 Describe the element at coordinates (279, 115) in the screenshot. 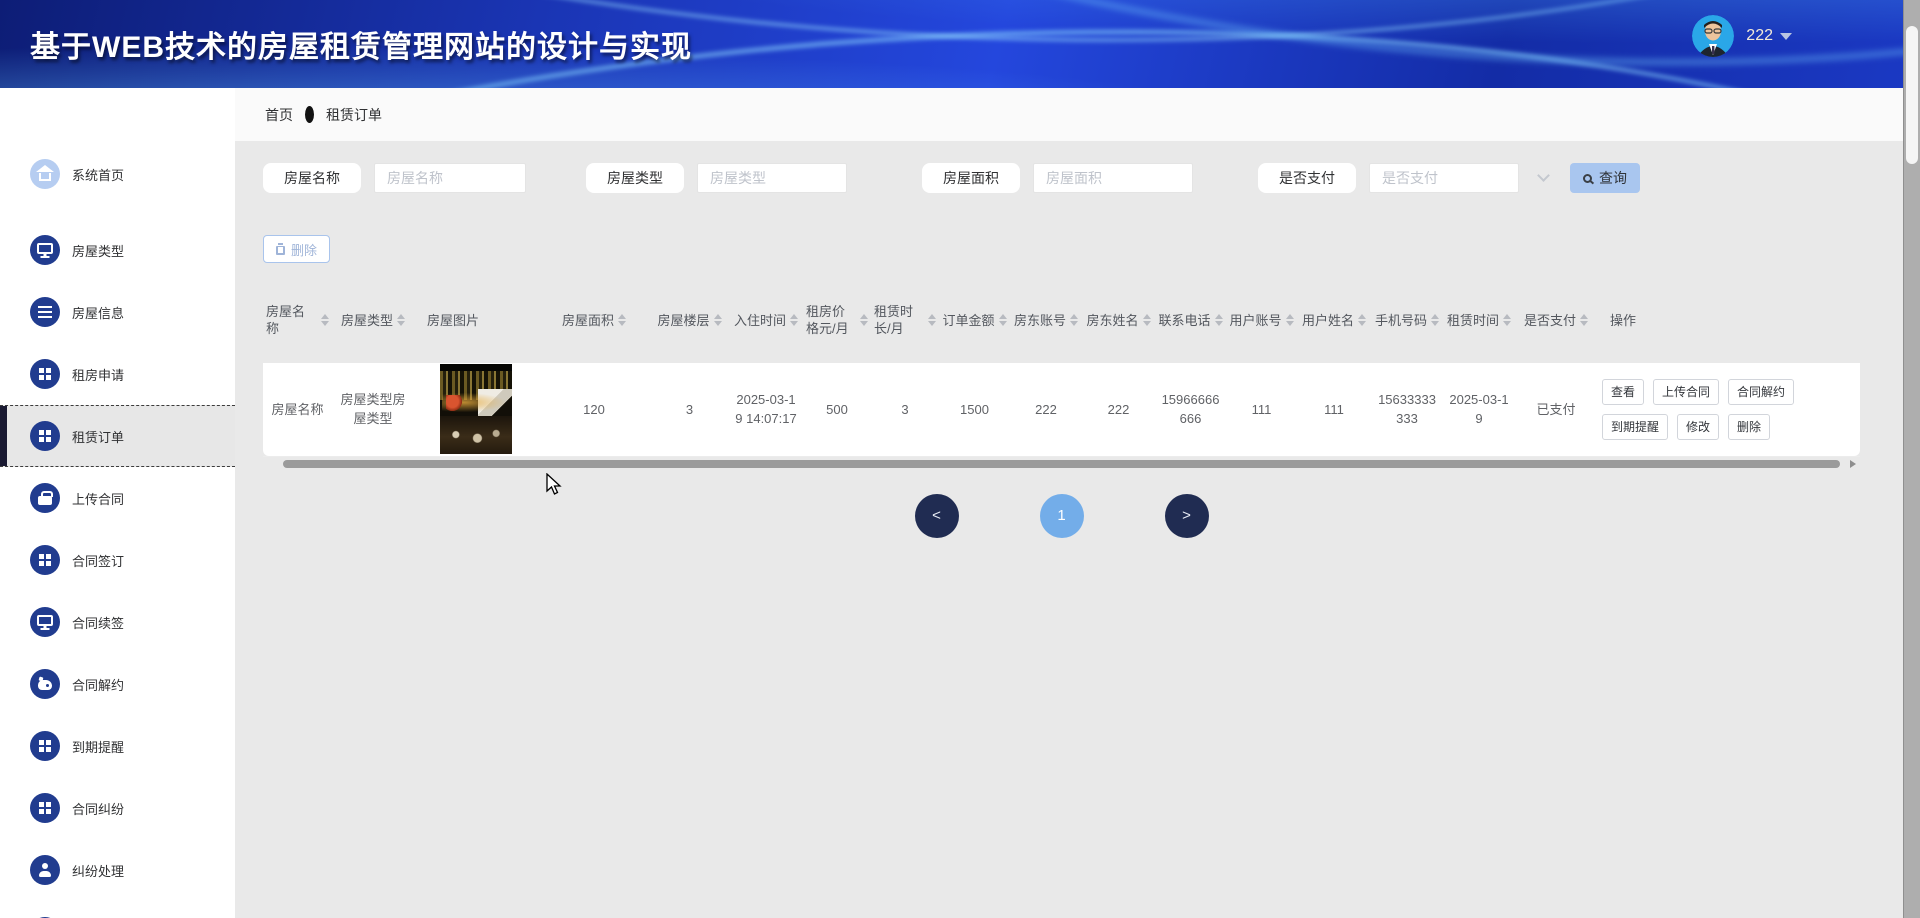

I see `breadcrumb-home: 首页` at that location.